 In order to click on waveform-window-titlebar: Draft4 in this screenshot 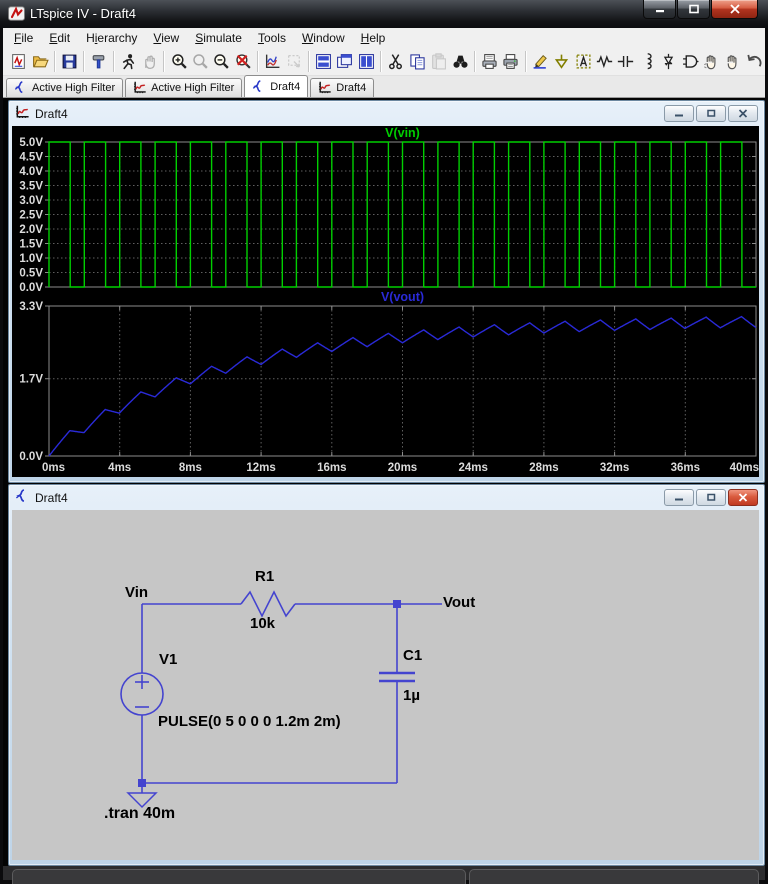, I will do `click(386, 113)`.